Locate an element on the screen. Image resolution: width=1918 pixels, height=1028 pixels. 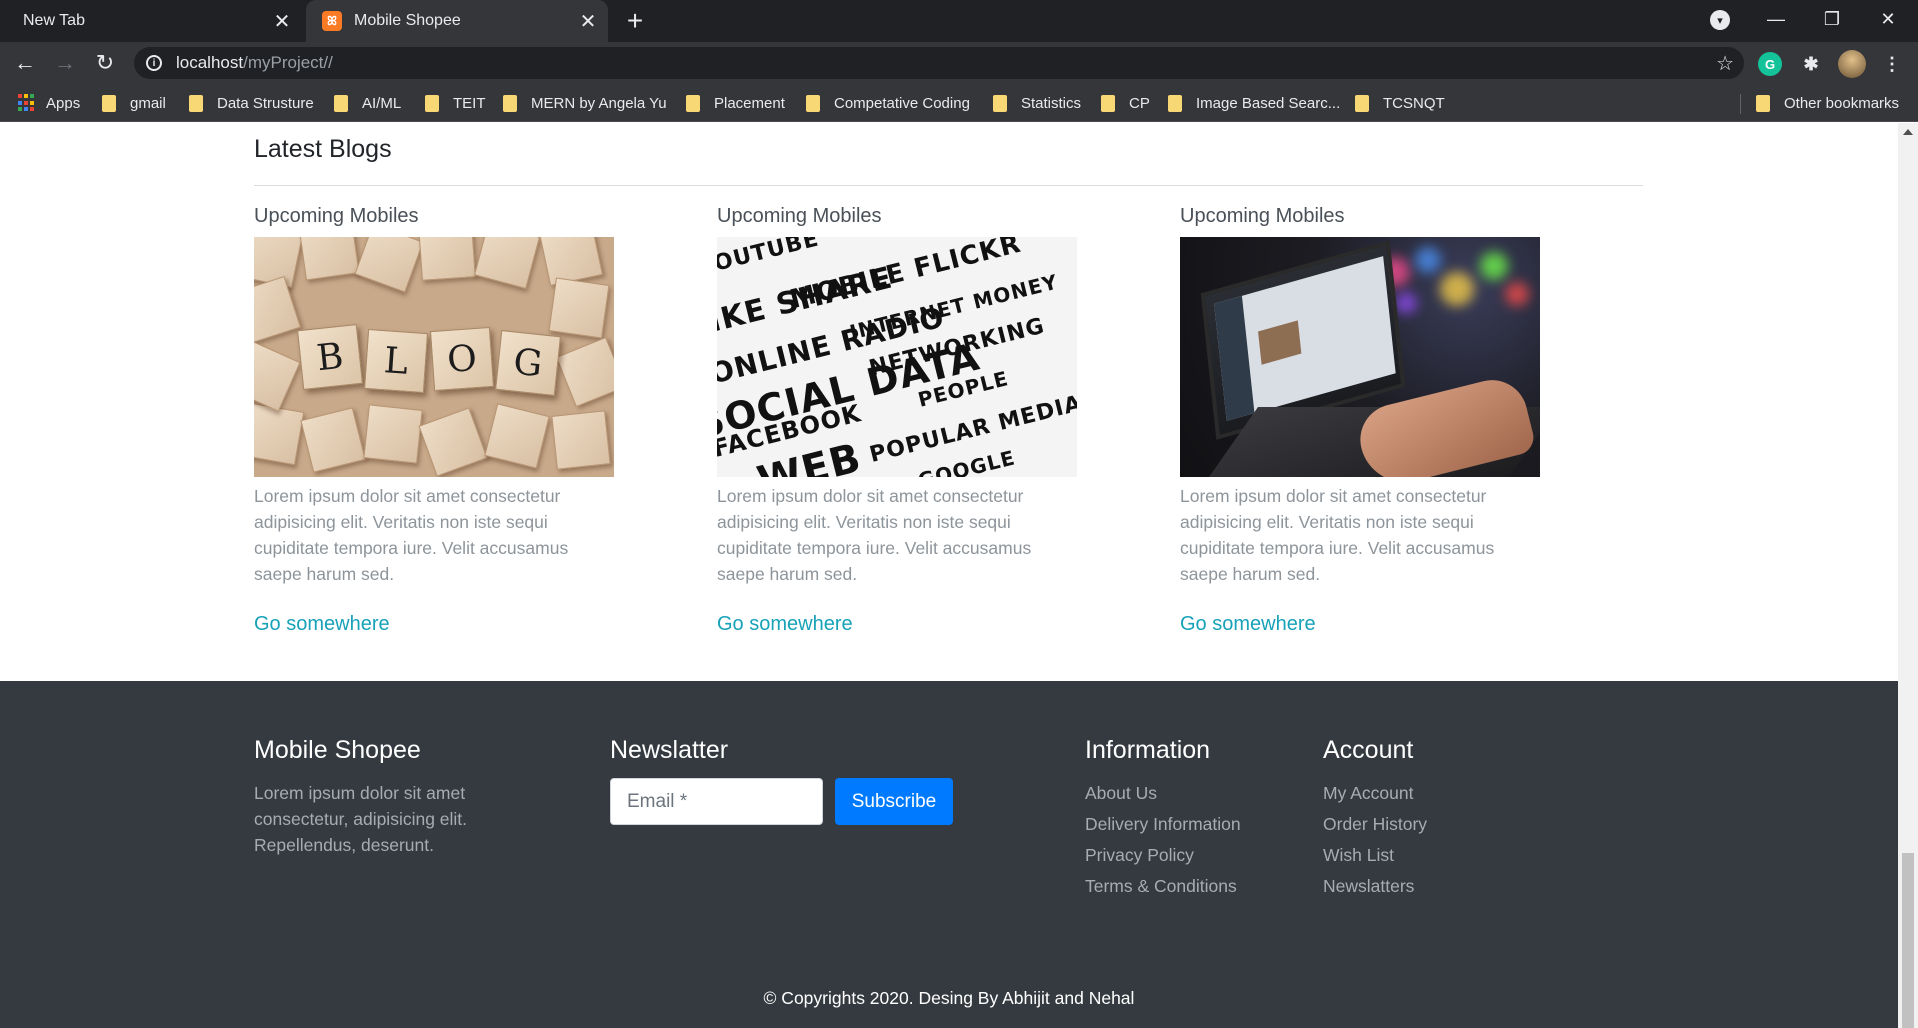
window-close-icon: ✕ is located at coordinates (1888, 19).